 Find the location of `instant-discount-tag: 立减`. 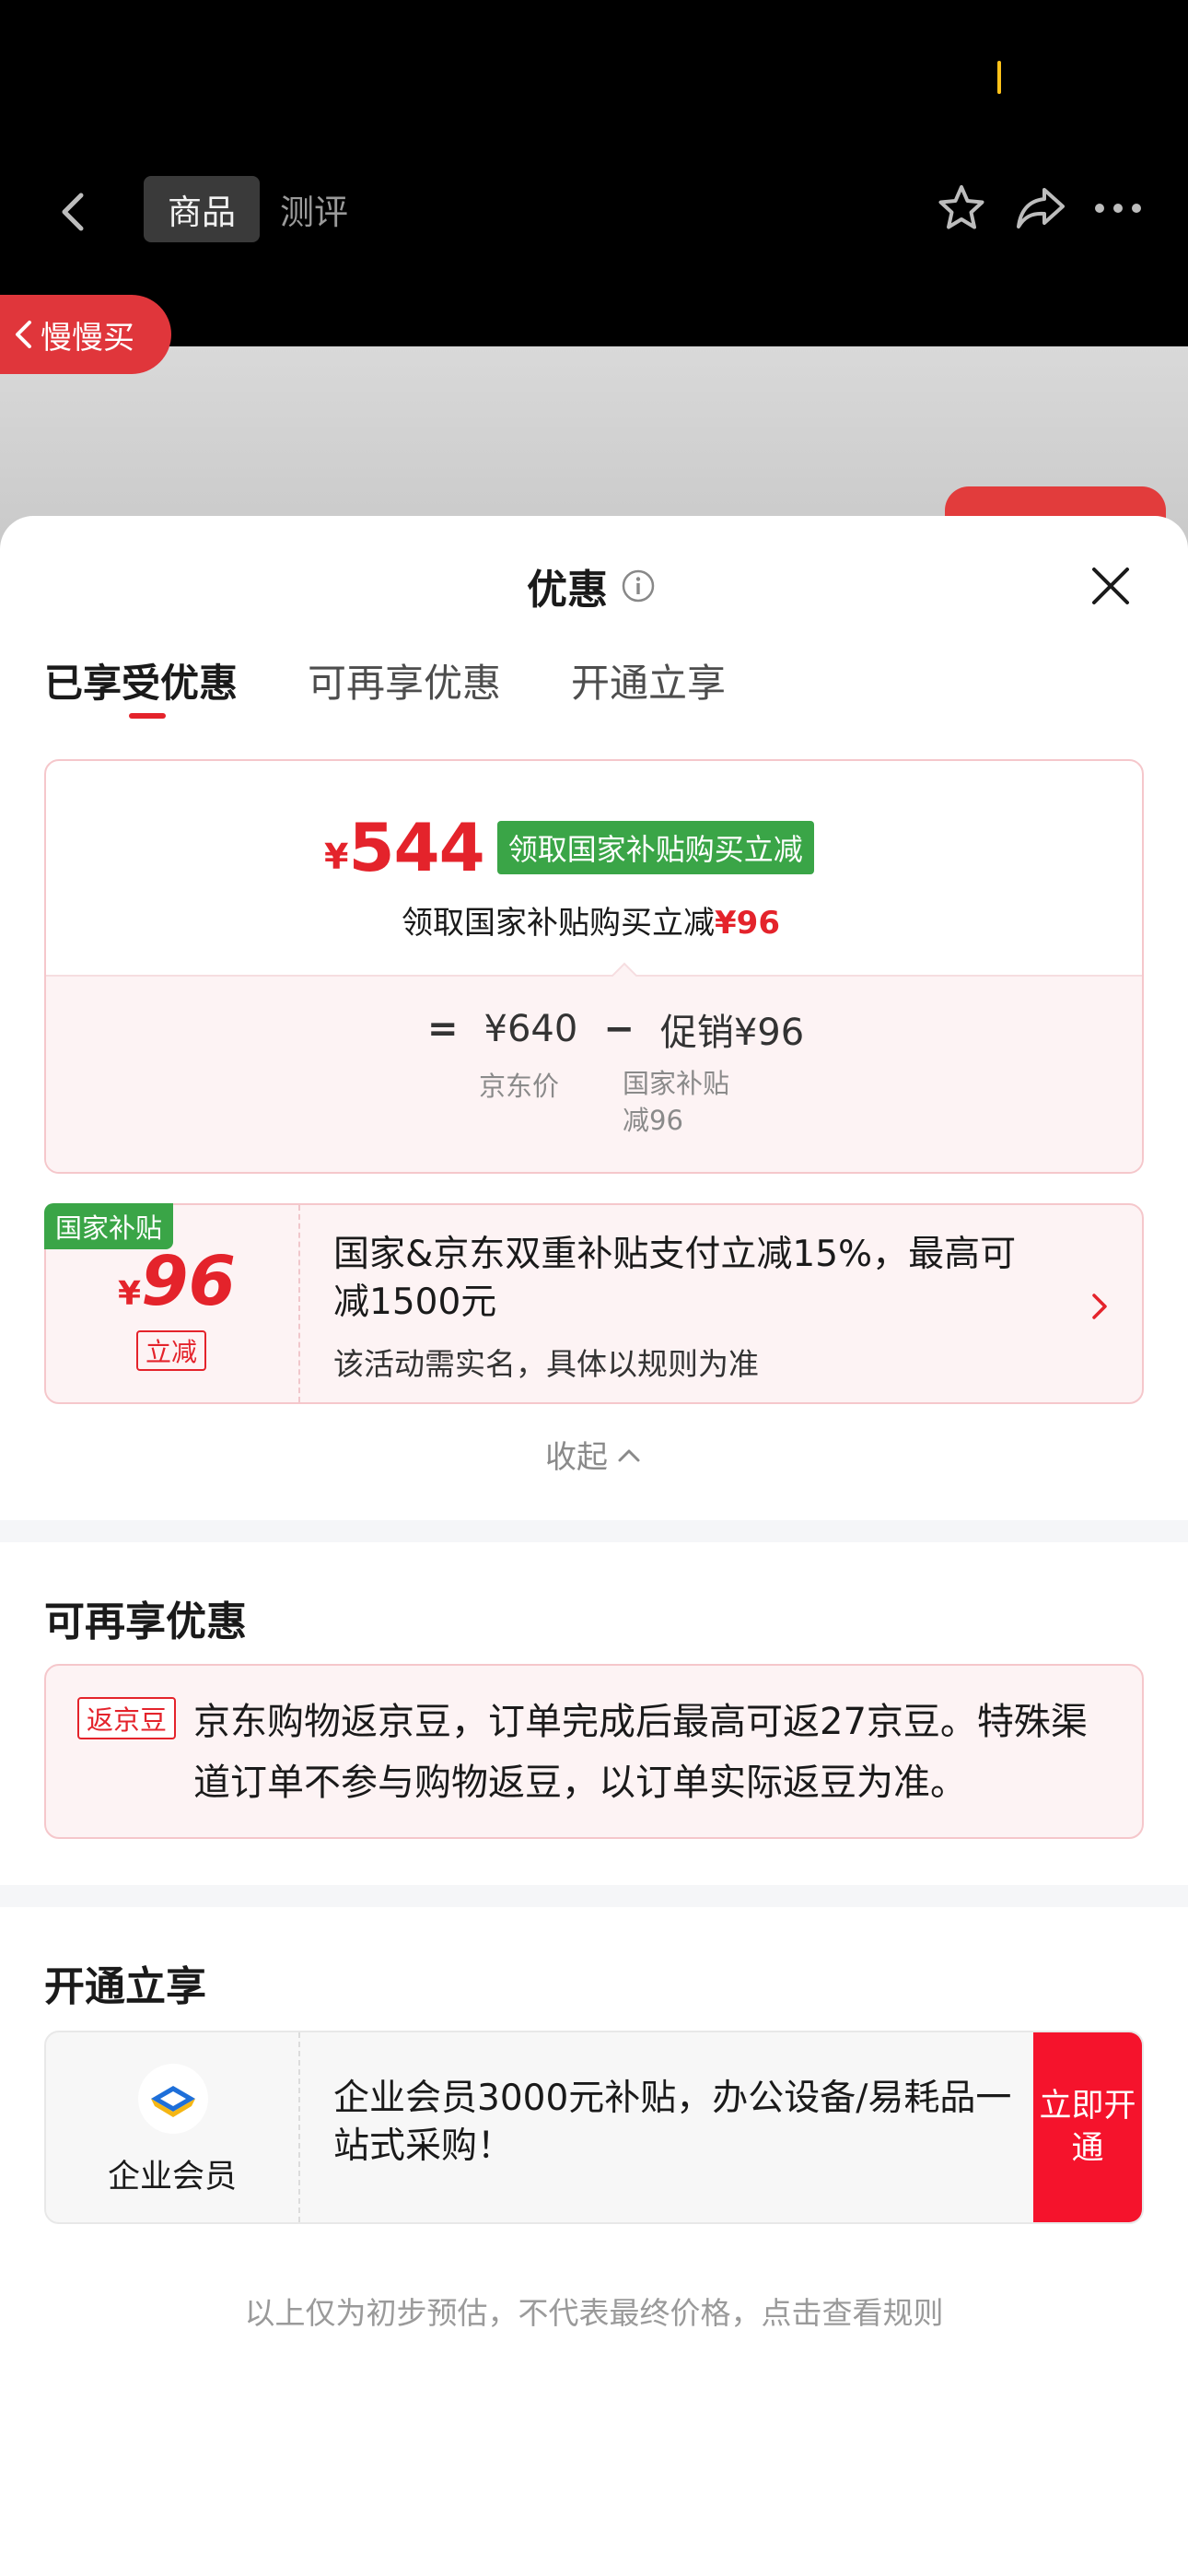

instant-discount-tag: 立减 is located at coordinates (172, 1350).